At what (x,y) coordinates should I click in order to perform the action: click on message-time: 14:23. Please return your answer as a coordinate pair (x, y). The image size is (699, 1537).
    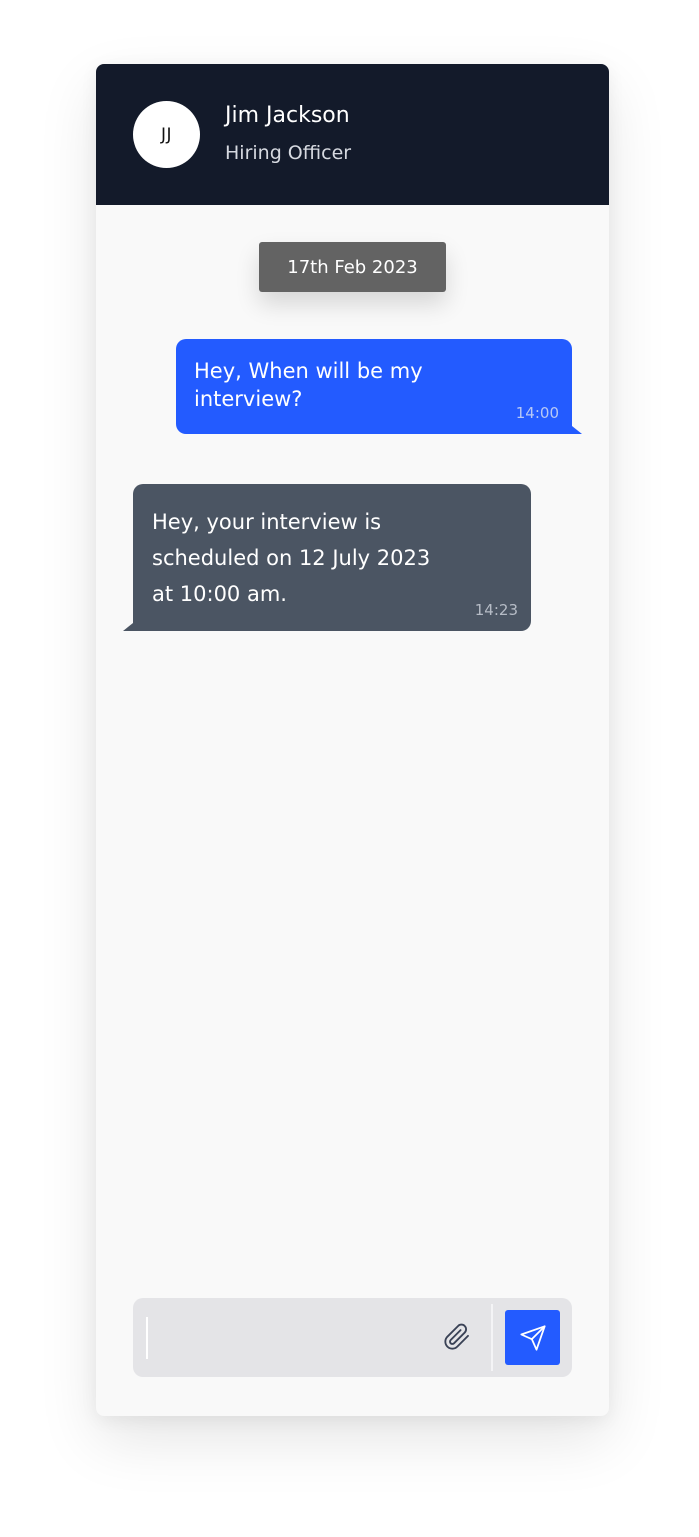
    Looking at the image, I should click on (496, 610).